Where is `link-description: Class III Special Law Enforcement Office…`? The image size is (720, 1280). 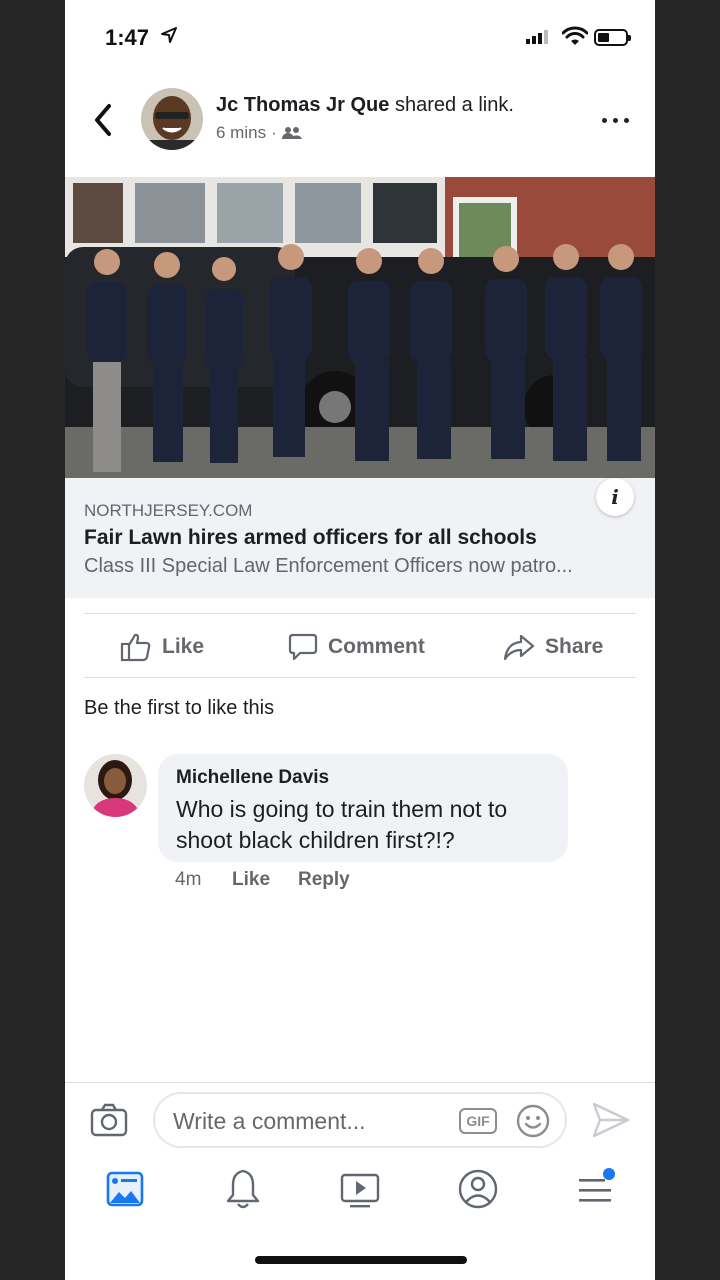
link-description: Class III Special Law Enforcement Office… is located at coordinates (328, 566).